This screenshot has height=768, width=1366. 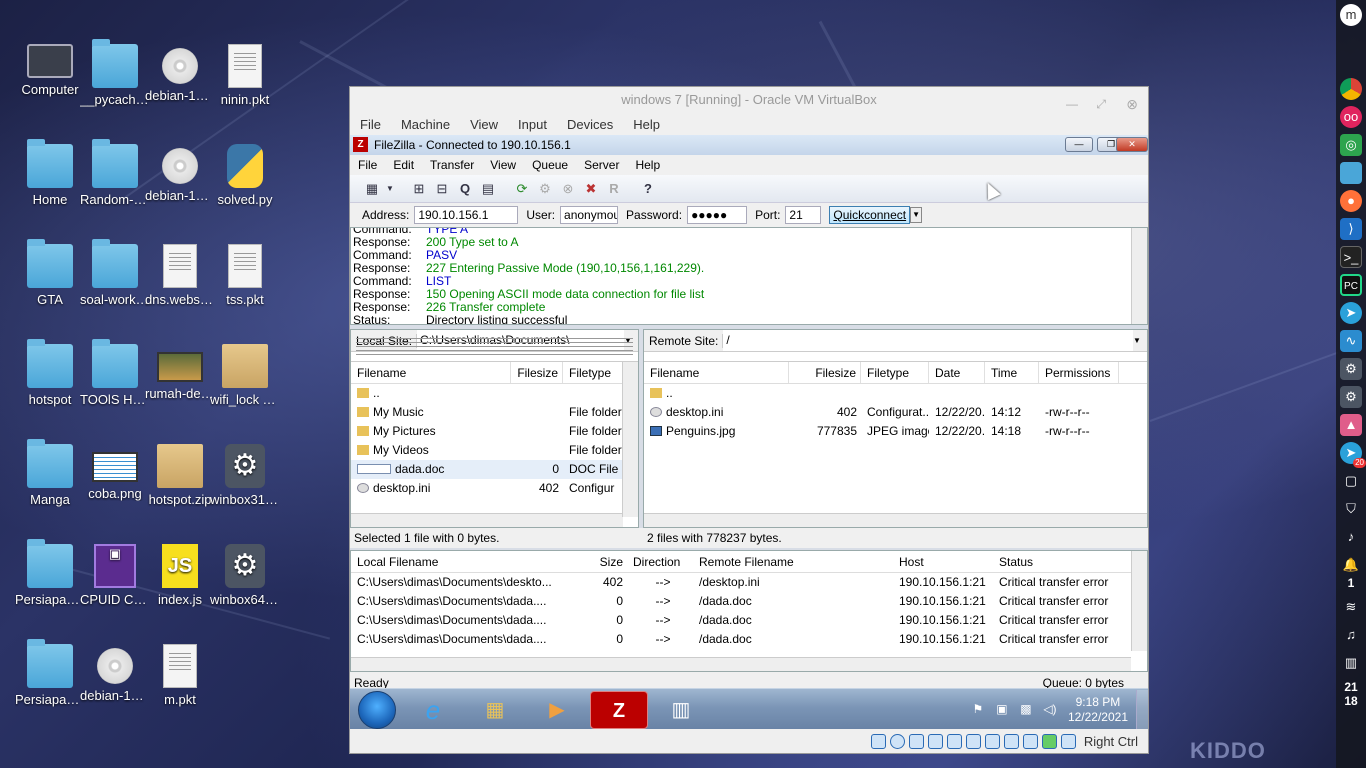 I want to click on show-desktop-button, so click(x=1142, y=709).